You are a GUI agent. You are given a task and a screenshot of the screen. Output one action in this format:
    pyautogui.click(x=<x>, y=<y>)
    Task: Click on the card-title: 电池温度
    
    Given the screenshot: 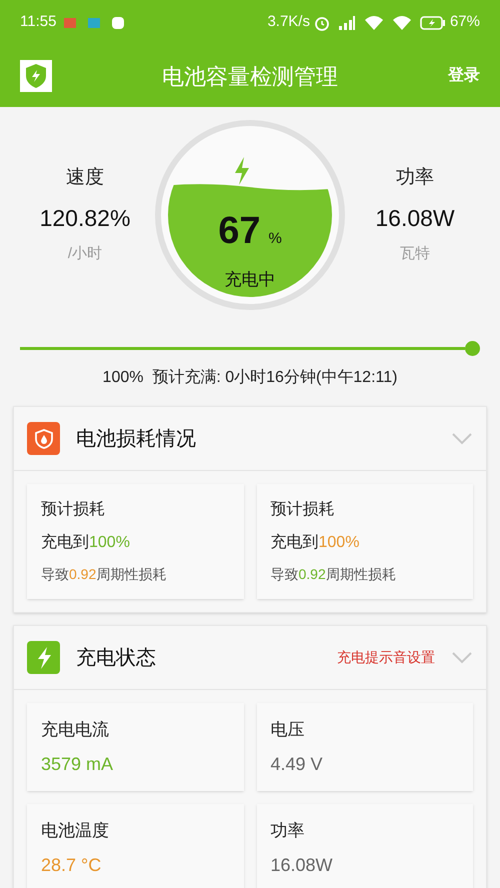 What is the action you would take?
    pyautogui.click(x=75, y=831)
    